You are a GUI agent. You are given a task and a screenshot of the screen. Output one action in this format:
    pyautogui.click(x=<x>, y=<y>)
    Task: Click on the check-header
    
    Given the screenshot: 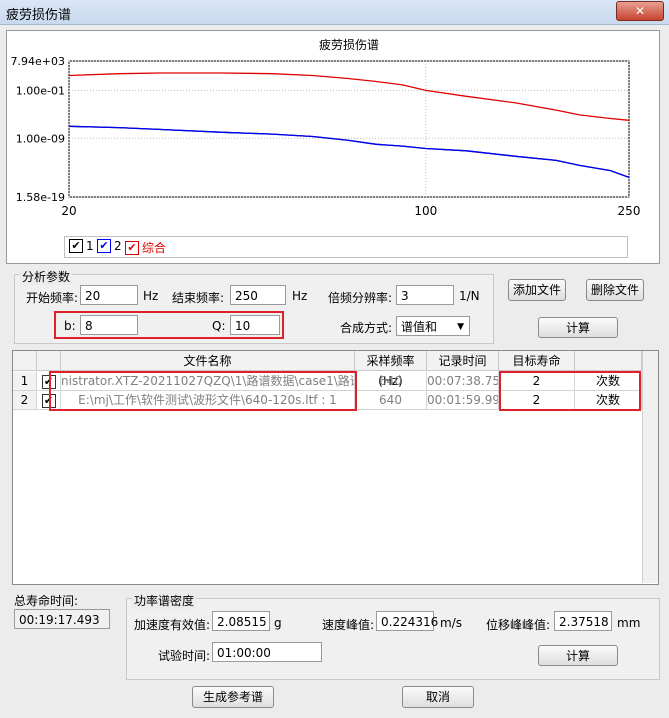 What is the action you would take?
    pyautogui.click(x=49, y=361)
    